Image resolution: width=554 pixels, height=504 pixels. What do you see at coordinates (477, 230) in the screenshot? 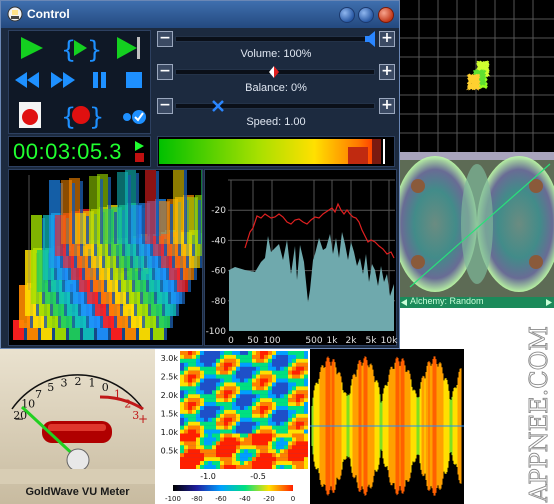
I see `alchemy-visual: Alchemy: Random` at bounding box center [477, 230].